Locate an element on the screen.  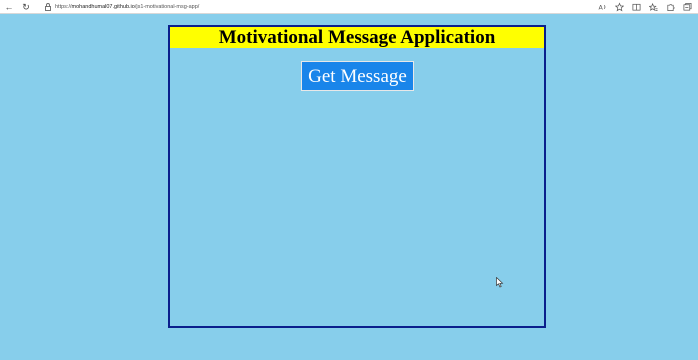
refresh-icon: ↻ is located at coordinates (26, 7).